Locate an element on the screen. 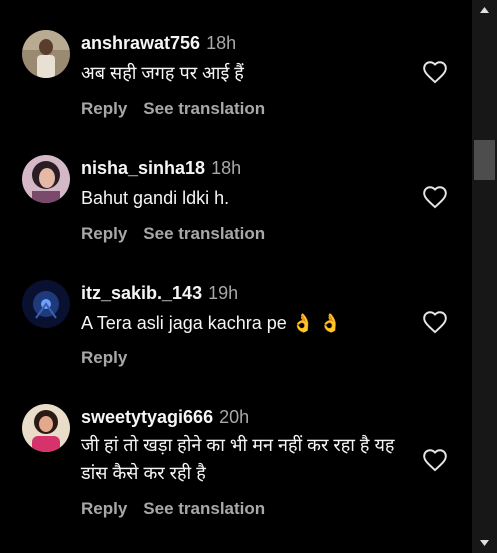 Image resolution: width=497 pixels, height=553 pixels. comment-username: nisha_sinha18 is located at coordinates (143, 168).